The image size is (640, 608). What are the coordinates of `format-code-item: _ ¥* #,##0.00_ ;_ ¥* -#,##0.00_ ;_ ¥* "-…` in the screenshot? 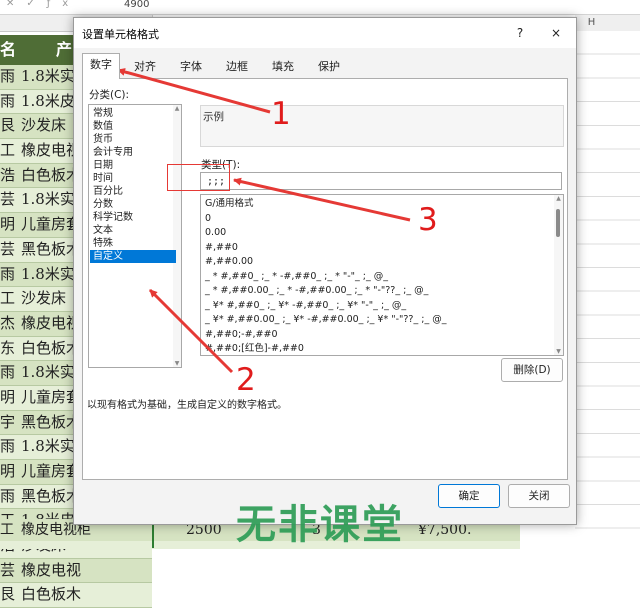 It's located at (325, 320).